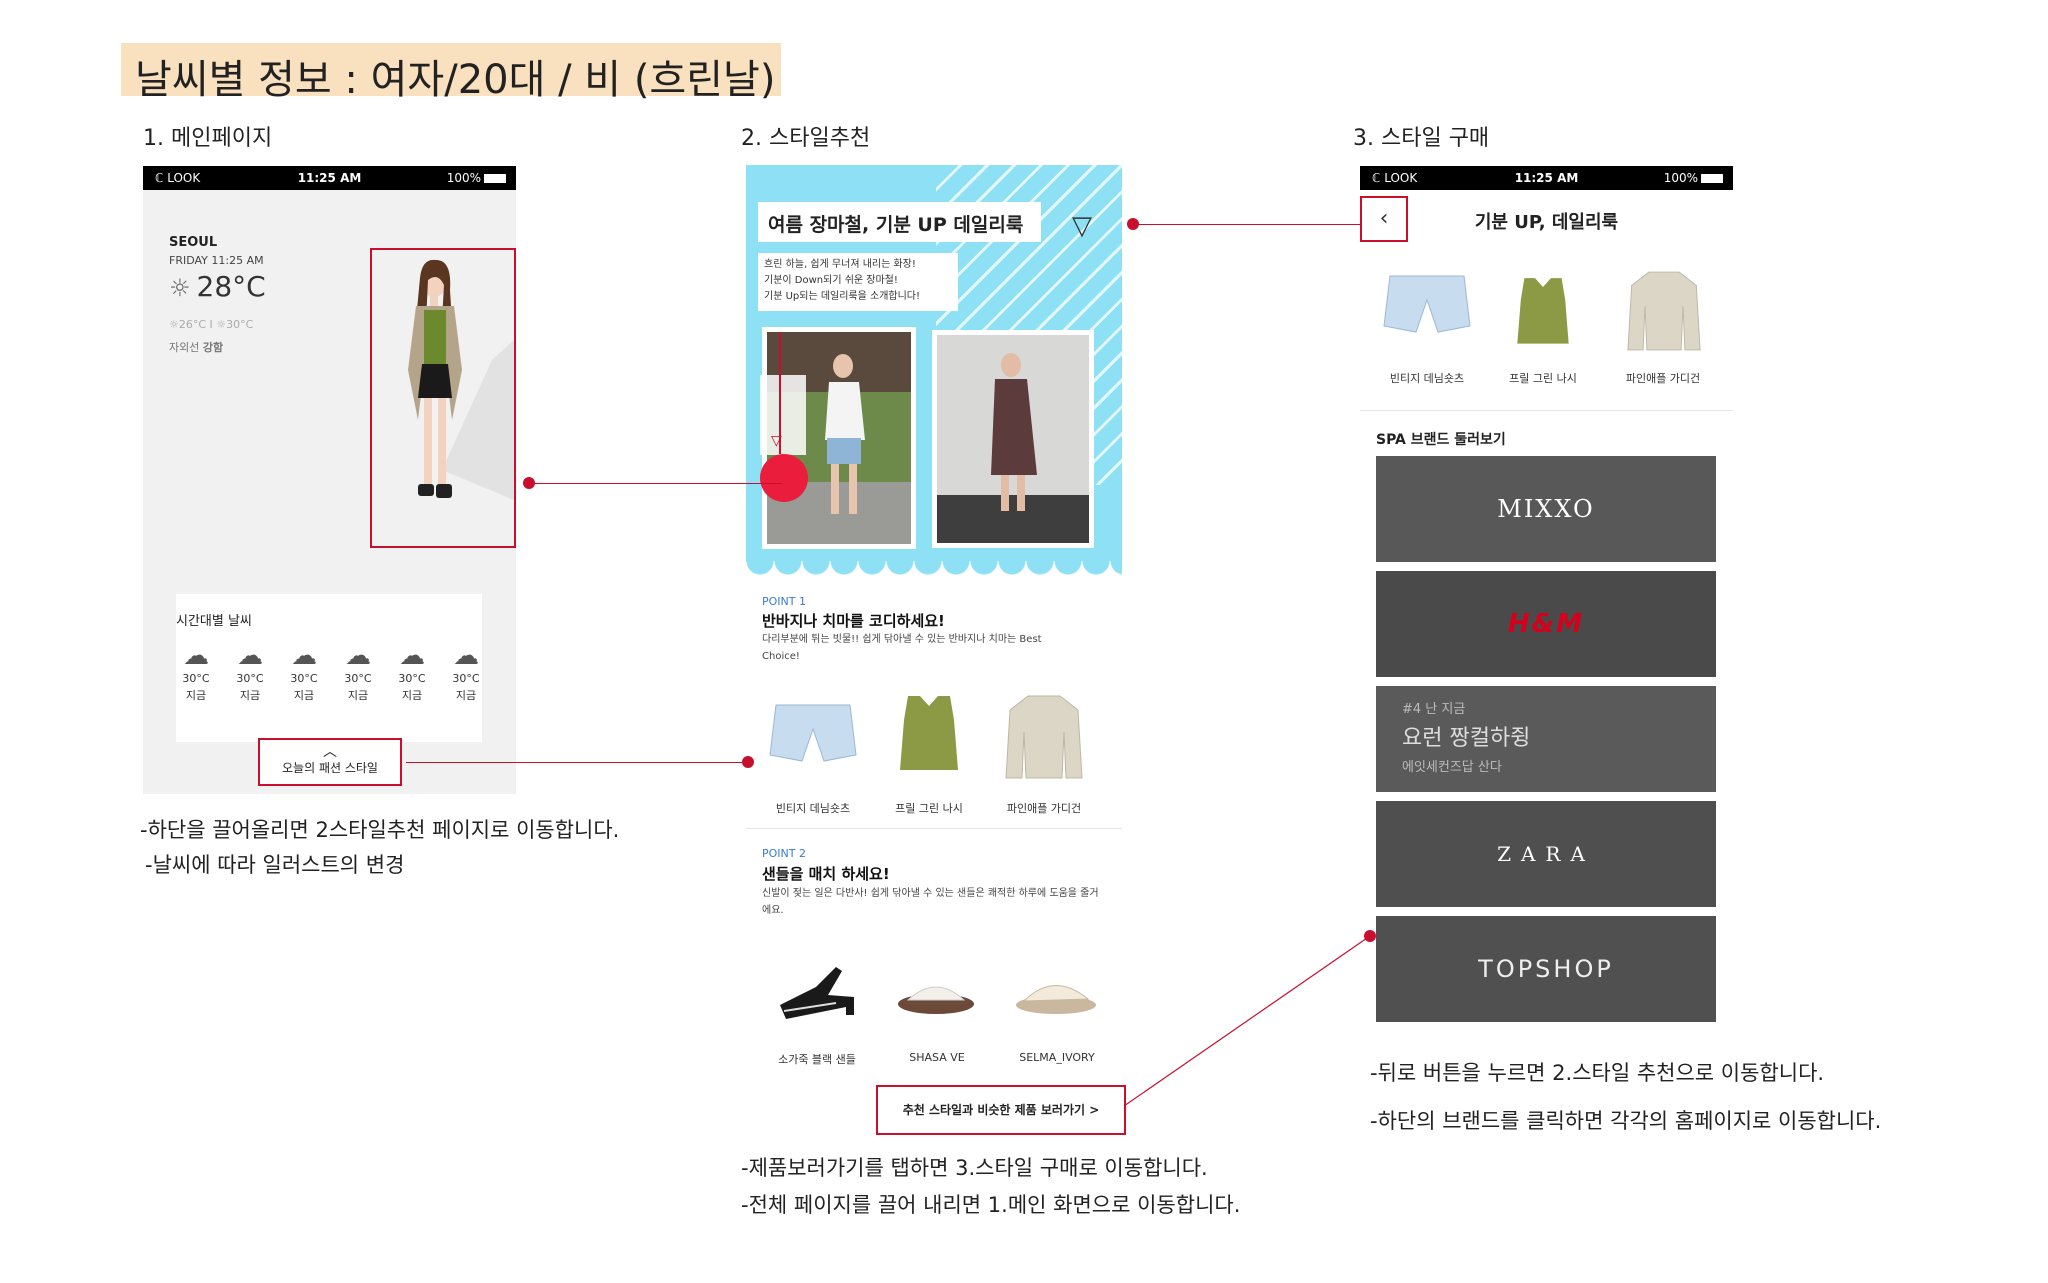 Image resolution: width=2048 pixels, height=1283 pixels. Describe the element at coordinates (231, 286) in the screenshot. I see `temperature-value: 28°C` at that location.